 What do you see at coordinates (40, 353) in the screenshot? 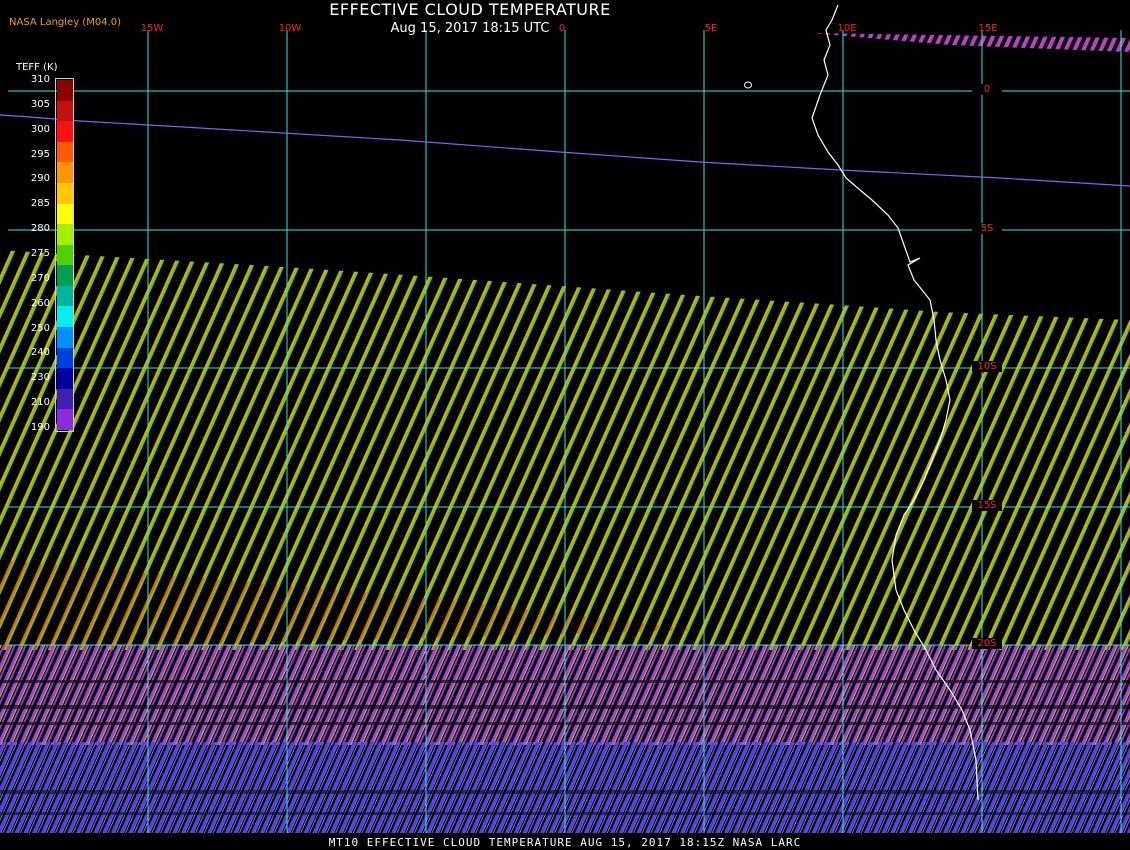
I see `legend-tick-label: 240` at bounding box center [40, 353].